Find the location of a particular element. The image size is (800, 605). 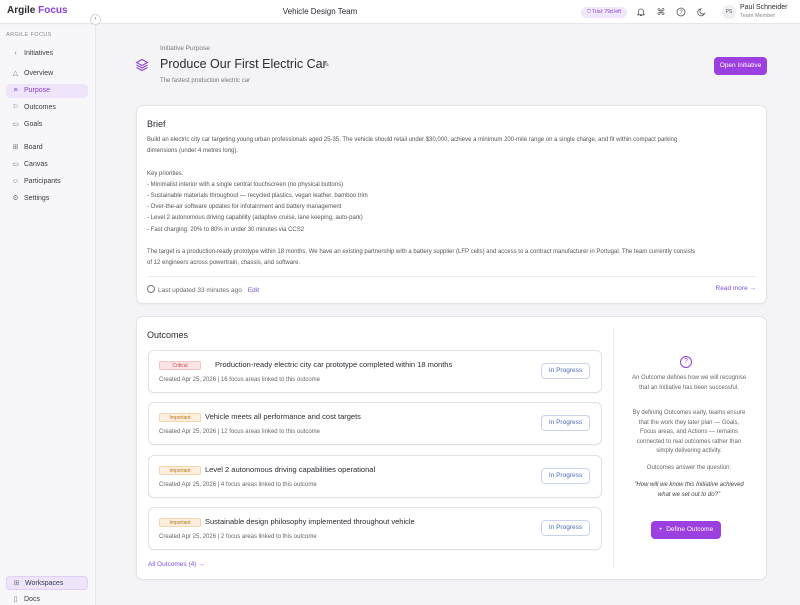

divider is located at coordinates (452, 276).